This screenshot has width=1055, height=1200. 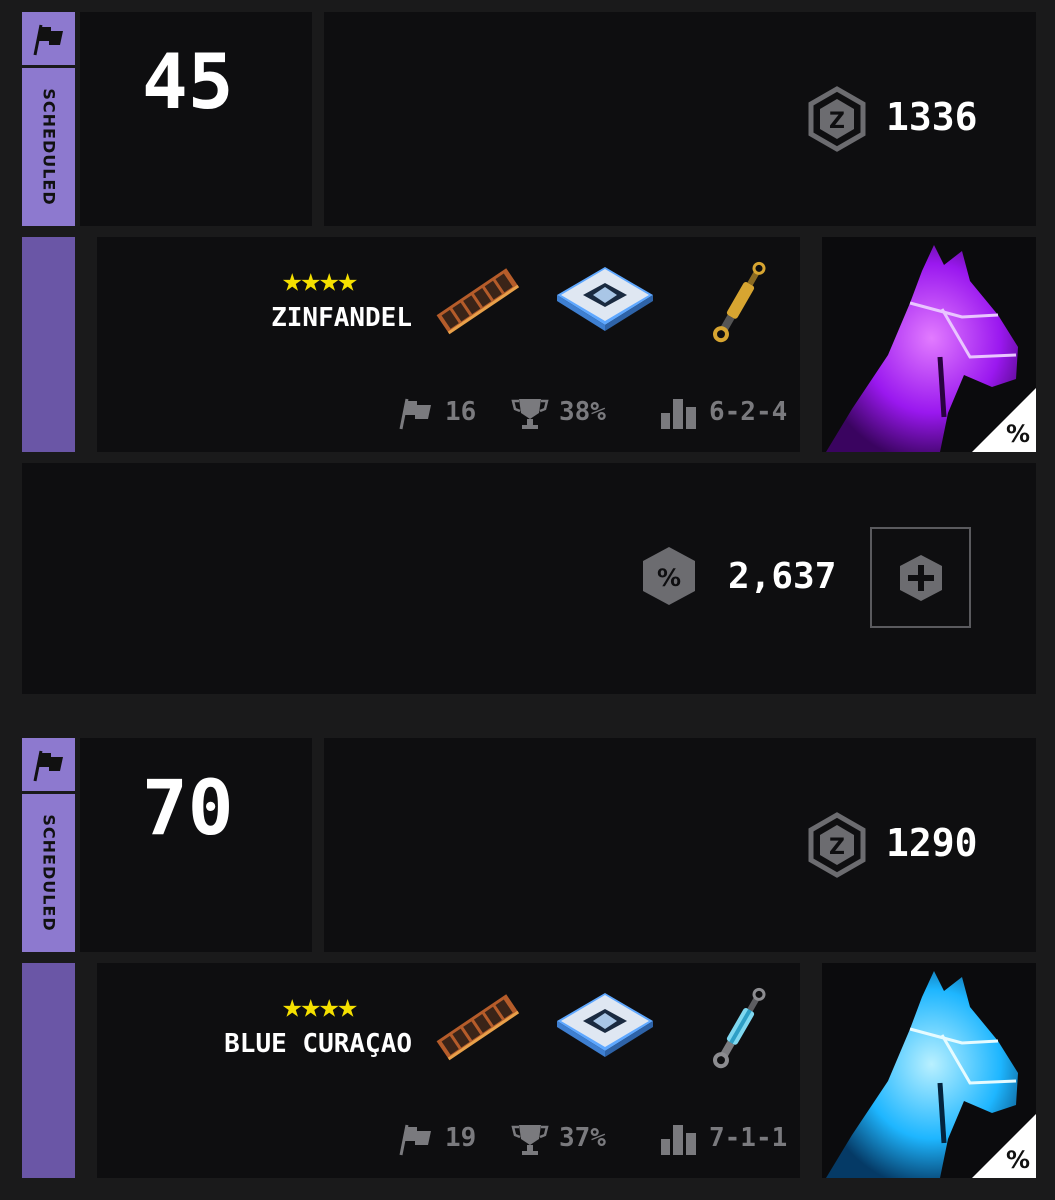 What do you see at coordinates (748, 1138) in the screenshot?
I see `record: 7-1-1` at bounding box center [748, 1138].